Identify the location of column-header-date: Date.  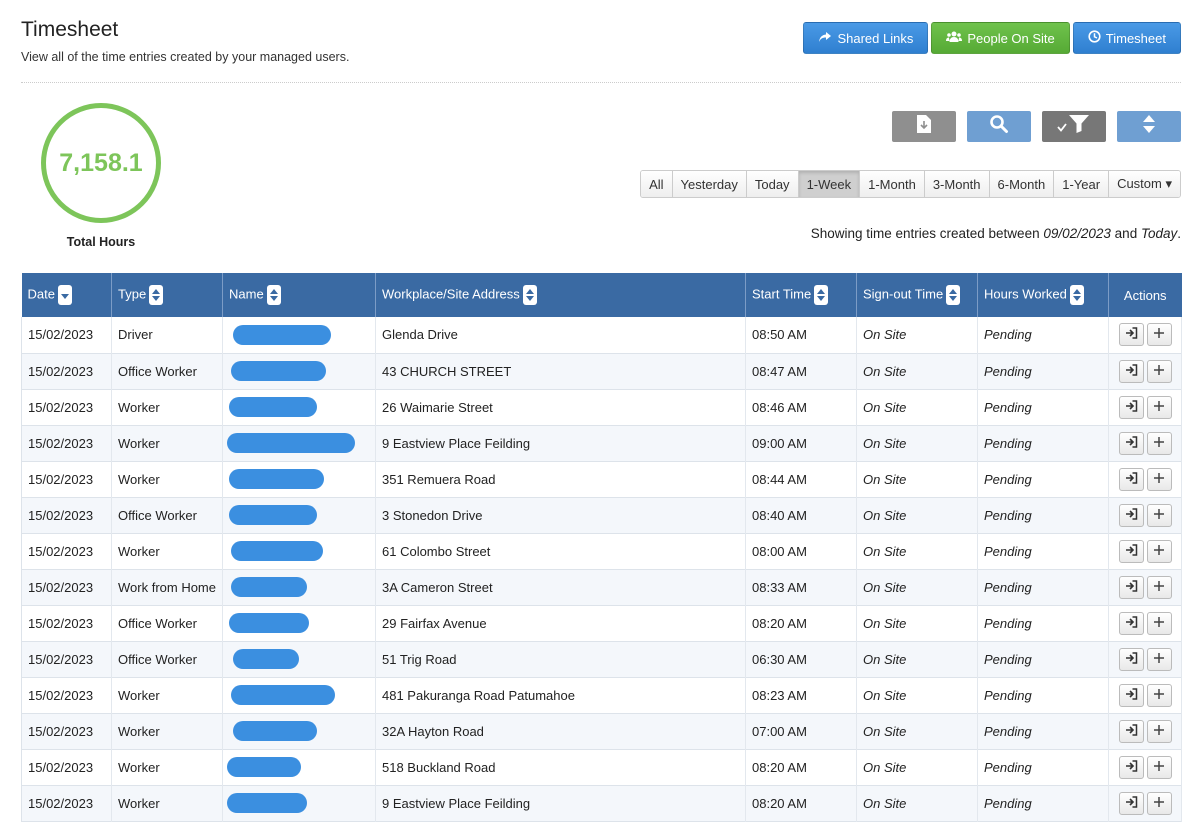
(66, 295).